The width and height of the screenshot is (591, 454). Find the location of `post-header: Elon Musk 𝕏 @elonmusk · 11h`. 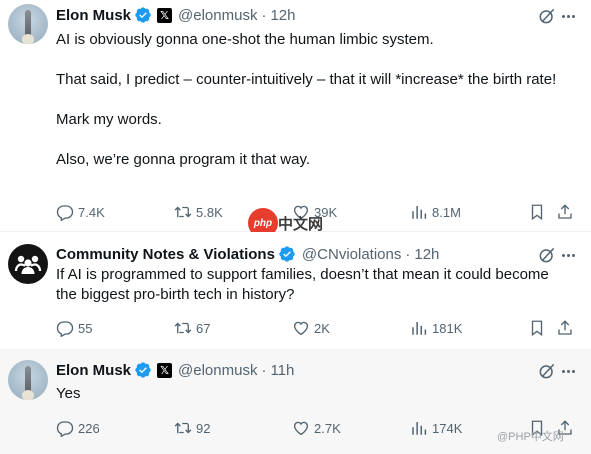

post-header: Elon Musk 𝕏 @elonmusk · 11h is located at coordinates (175, 370).